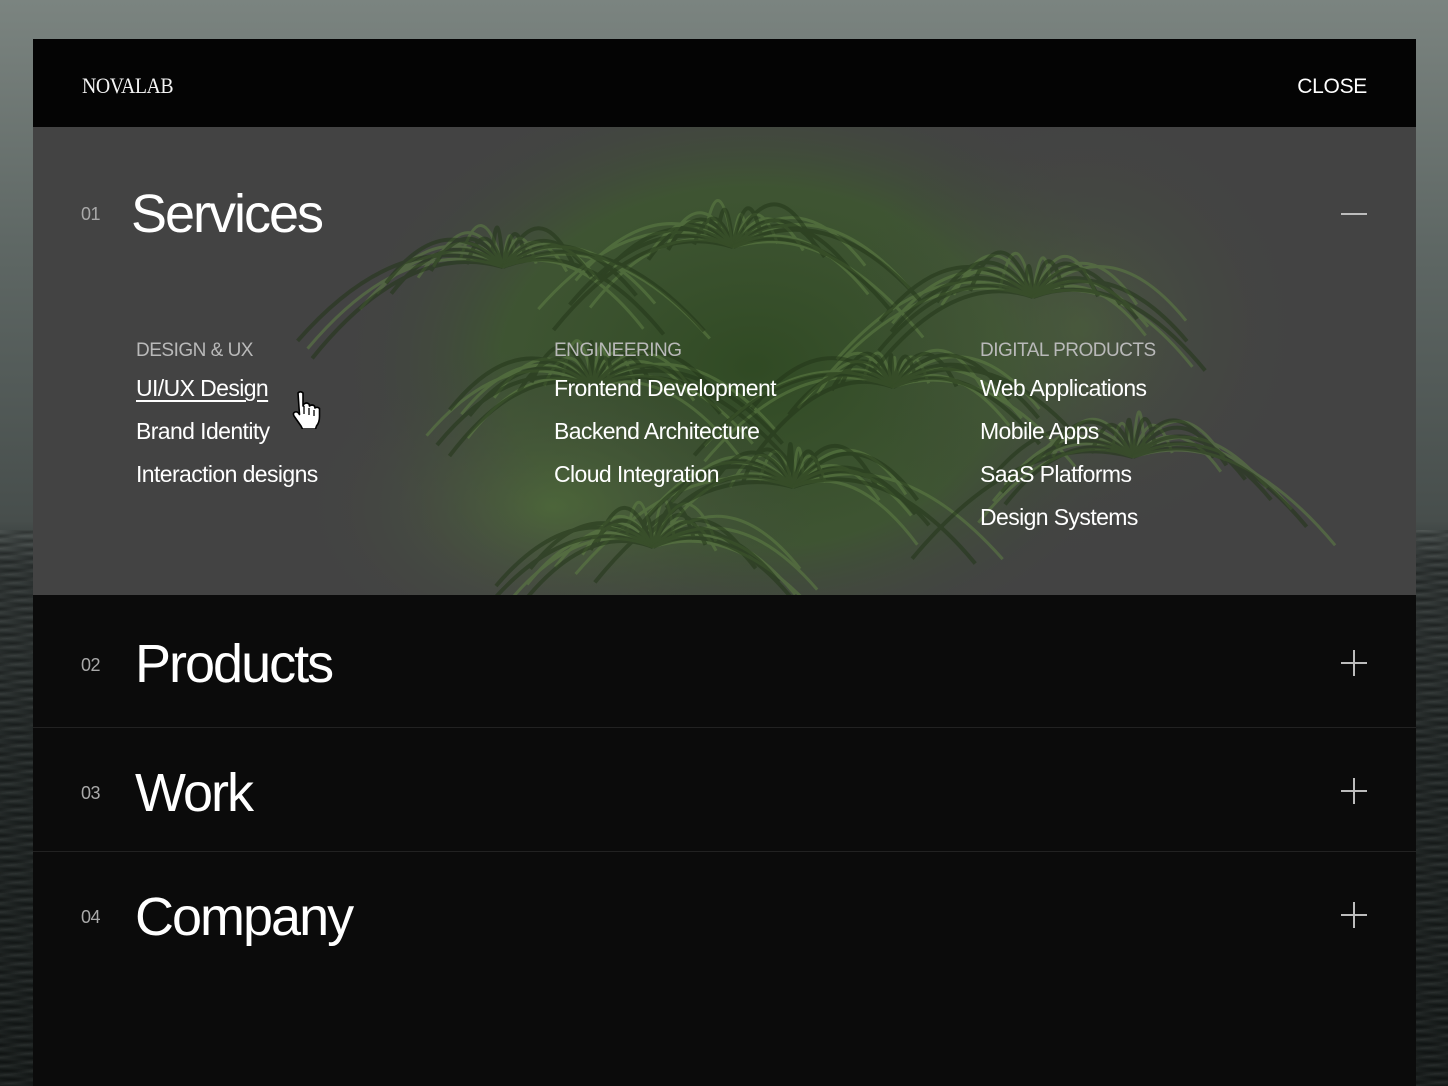 This screenshot has height=1086, width=1448. Describe the element at coordinates (665, 474) in the screenshot. I see `link-cloud-integration: Cloud Integration` at that location.